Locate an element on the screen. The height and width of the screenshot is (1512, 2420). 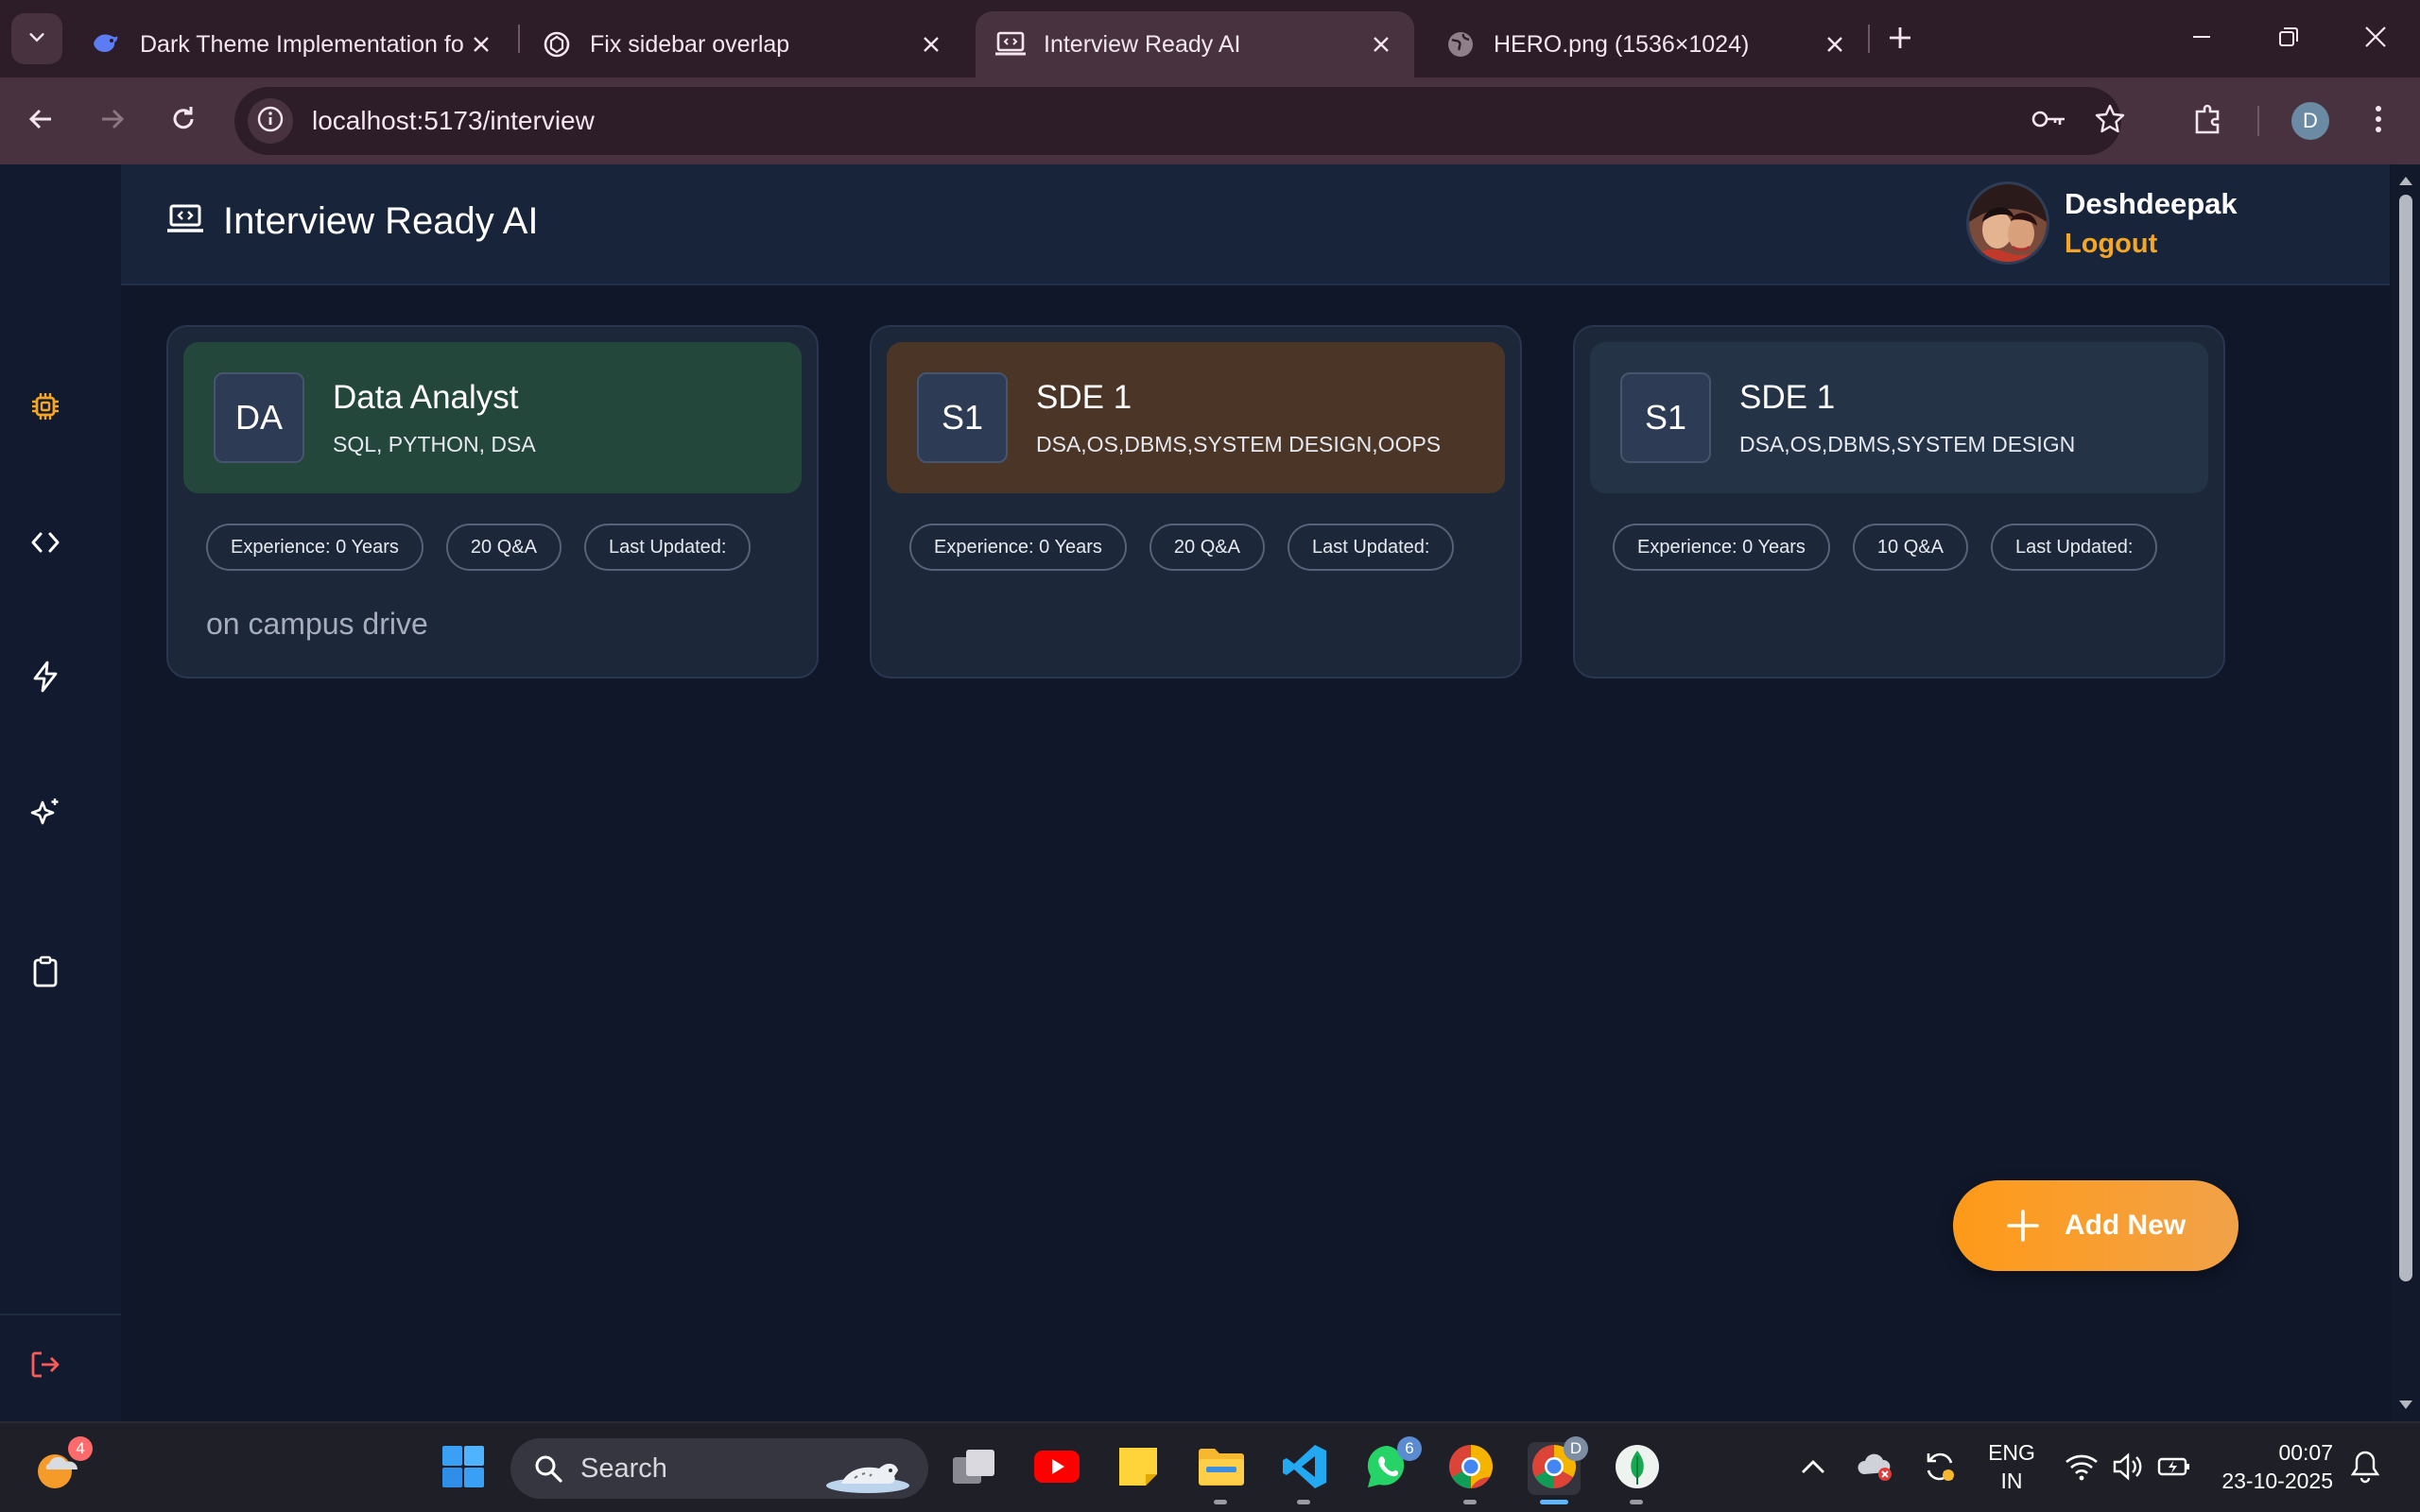
show-hidden-icons is located at coordinates (1813, 1468).